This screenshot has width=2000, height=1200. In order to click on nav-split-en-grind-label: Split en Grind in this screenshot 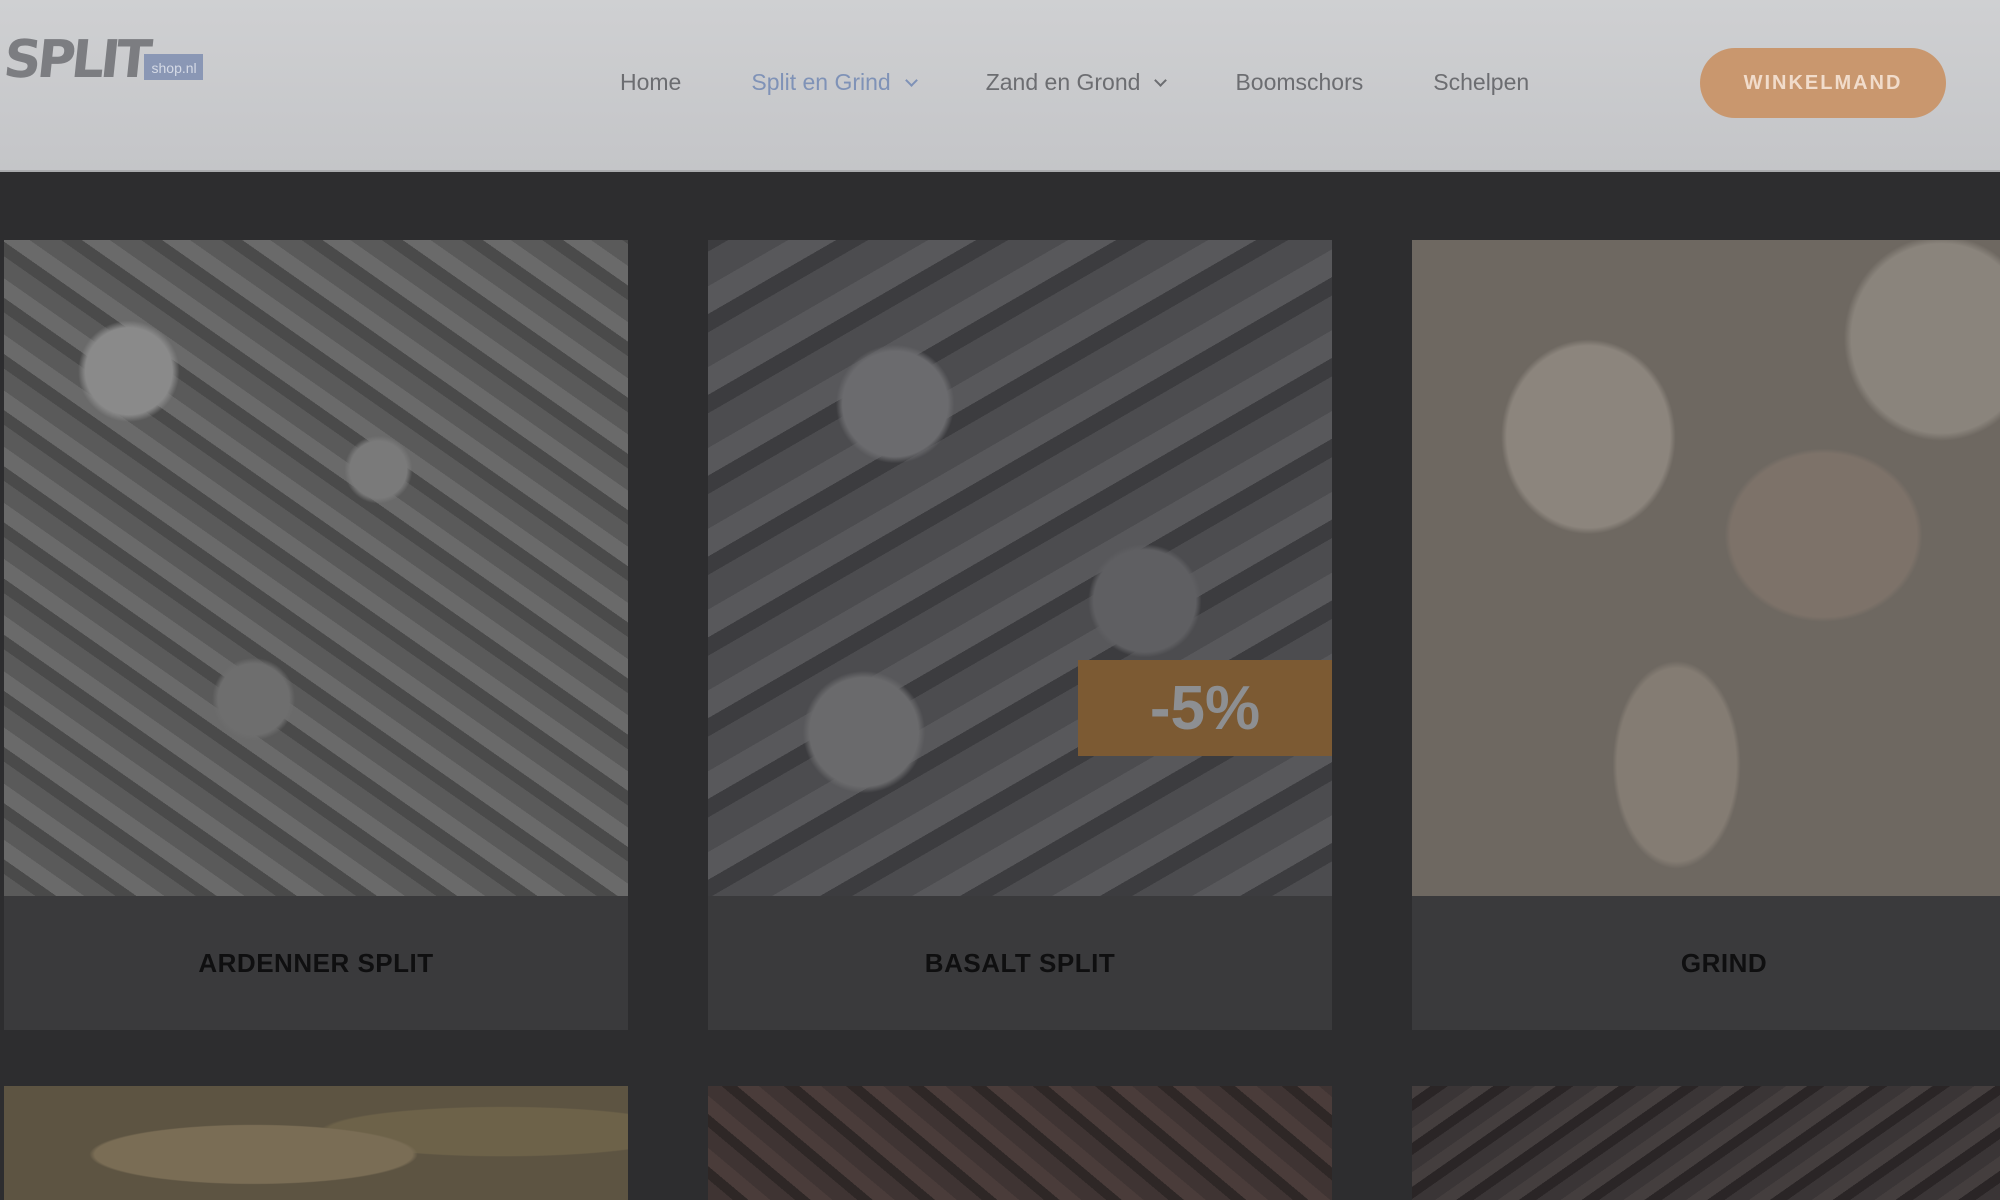, I will do `click(821, 81)`.